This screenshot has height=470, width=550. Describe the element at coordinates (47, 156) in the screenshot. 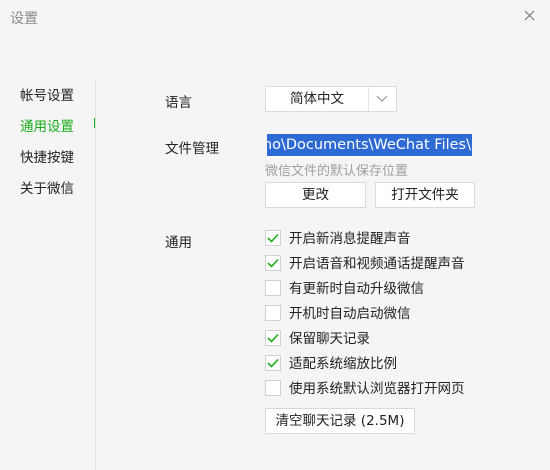

I see `sidebar-item-shortcuts: 快捷按键` at that location.